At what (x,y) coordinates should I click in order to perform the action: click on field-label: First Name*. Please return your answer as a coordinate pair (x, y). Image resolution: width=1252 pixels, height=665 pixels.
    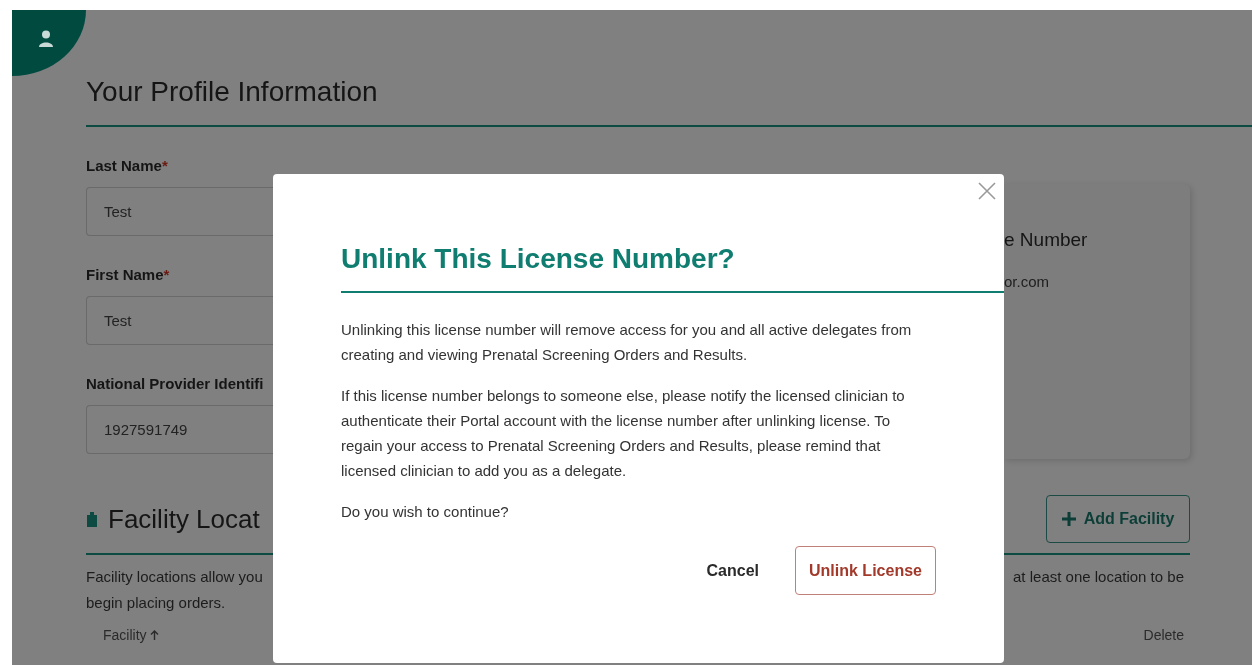
    Looking at the image, I should click on (128, 275).